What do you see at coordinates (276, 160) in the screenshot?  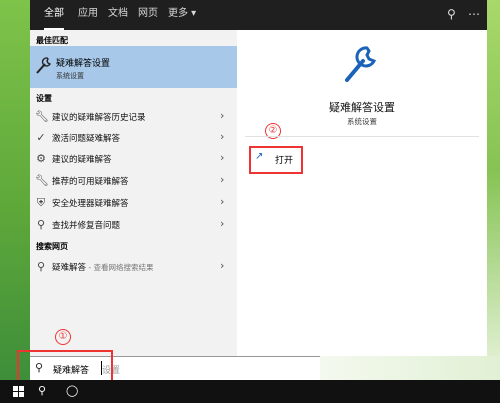 I see `annotation-box-open` at bounding box center [276, 160].